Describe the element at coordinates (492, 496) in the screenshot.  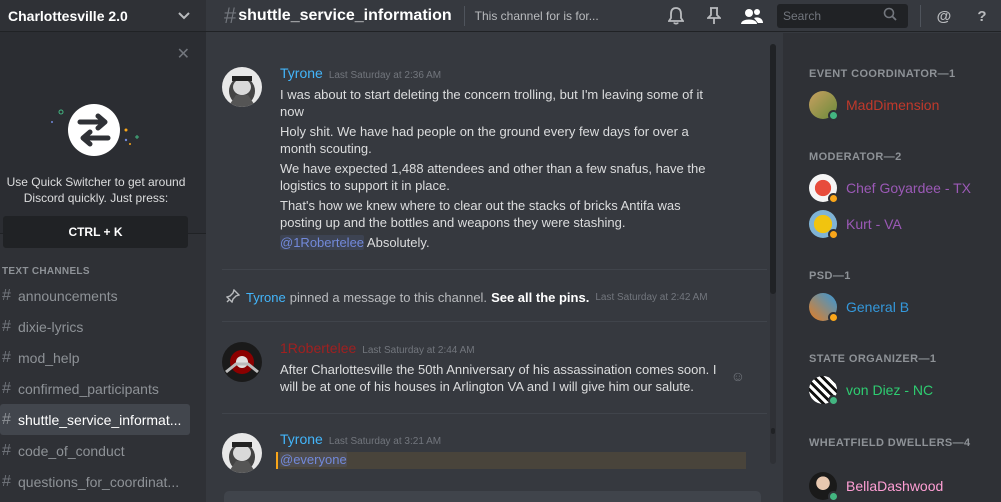
I see `message-composer` at that location.